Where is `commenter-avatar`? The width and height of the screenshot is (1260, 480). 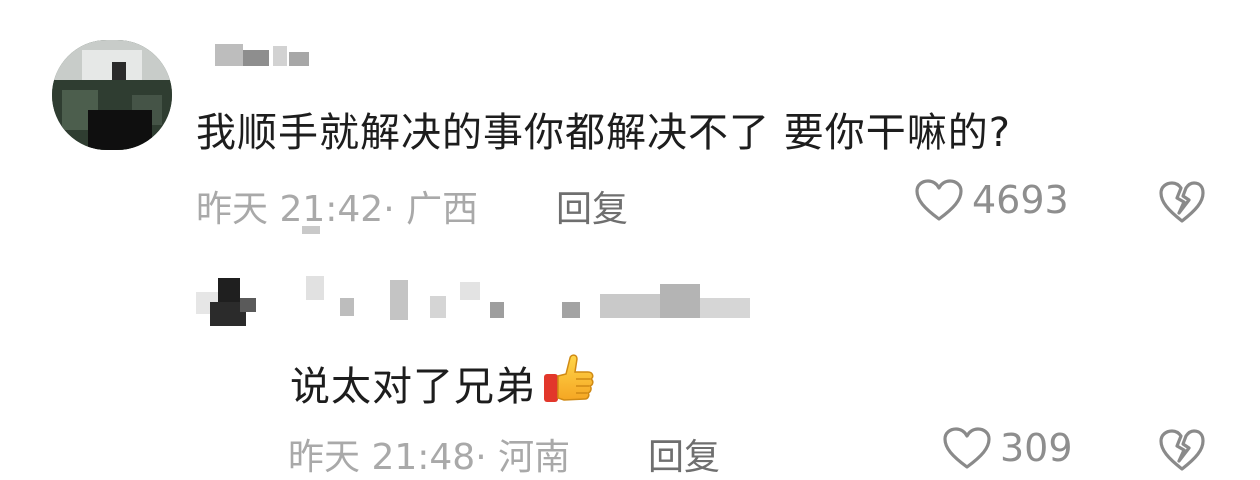
commenter-avatar is located at coordinates (112, 95).